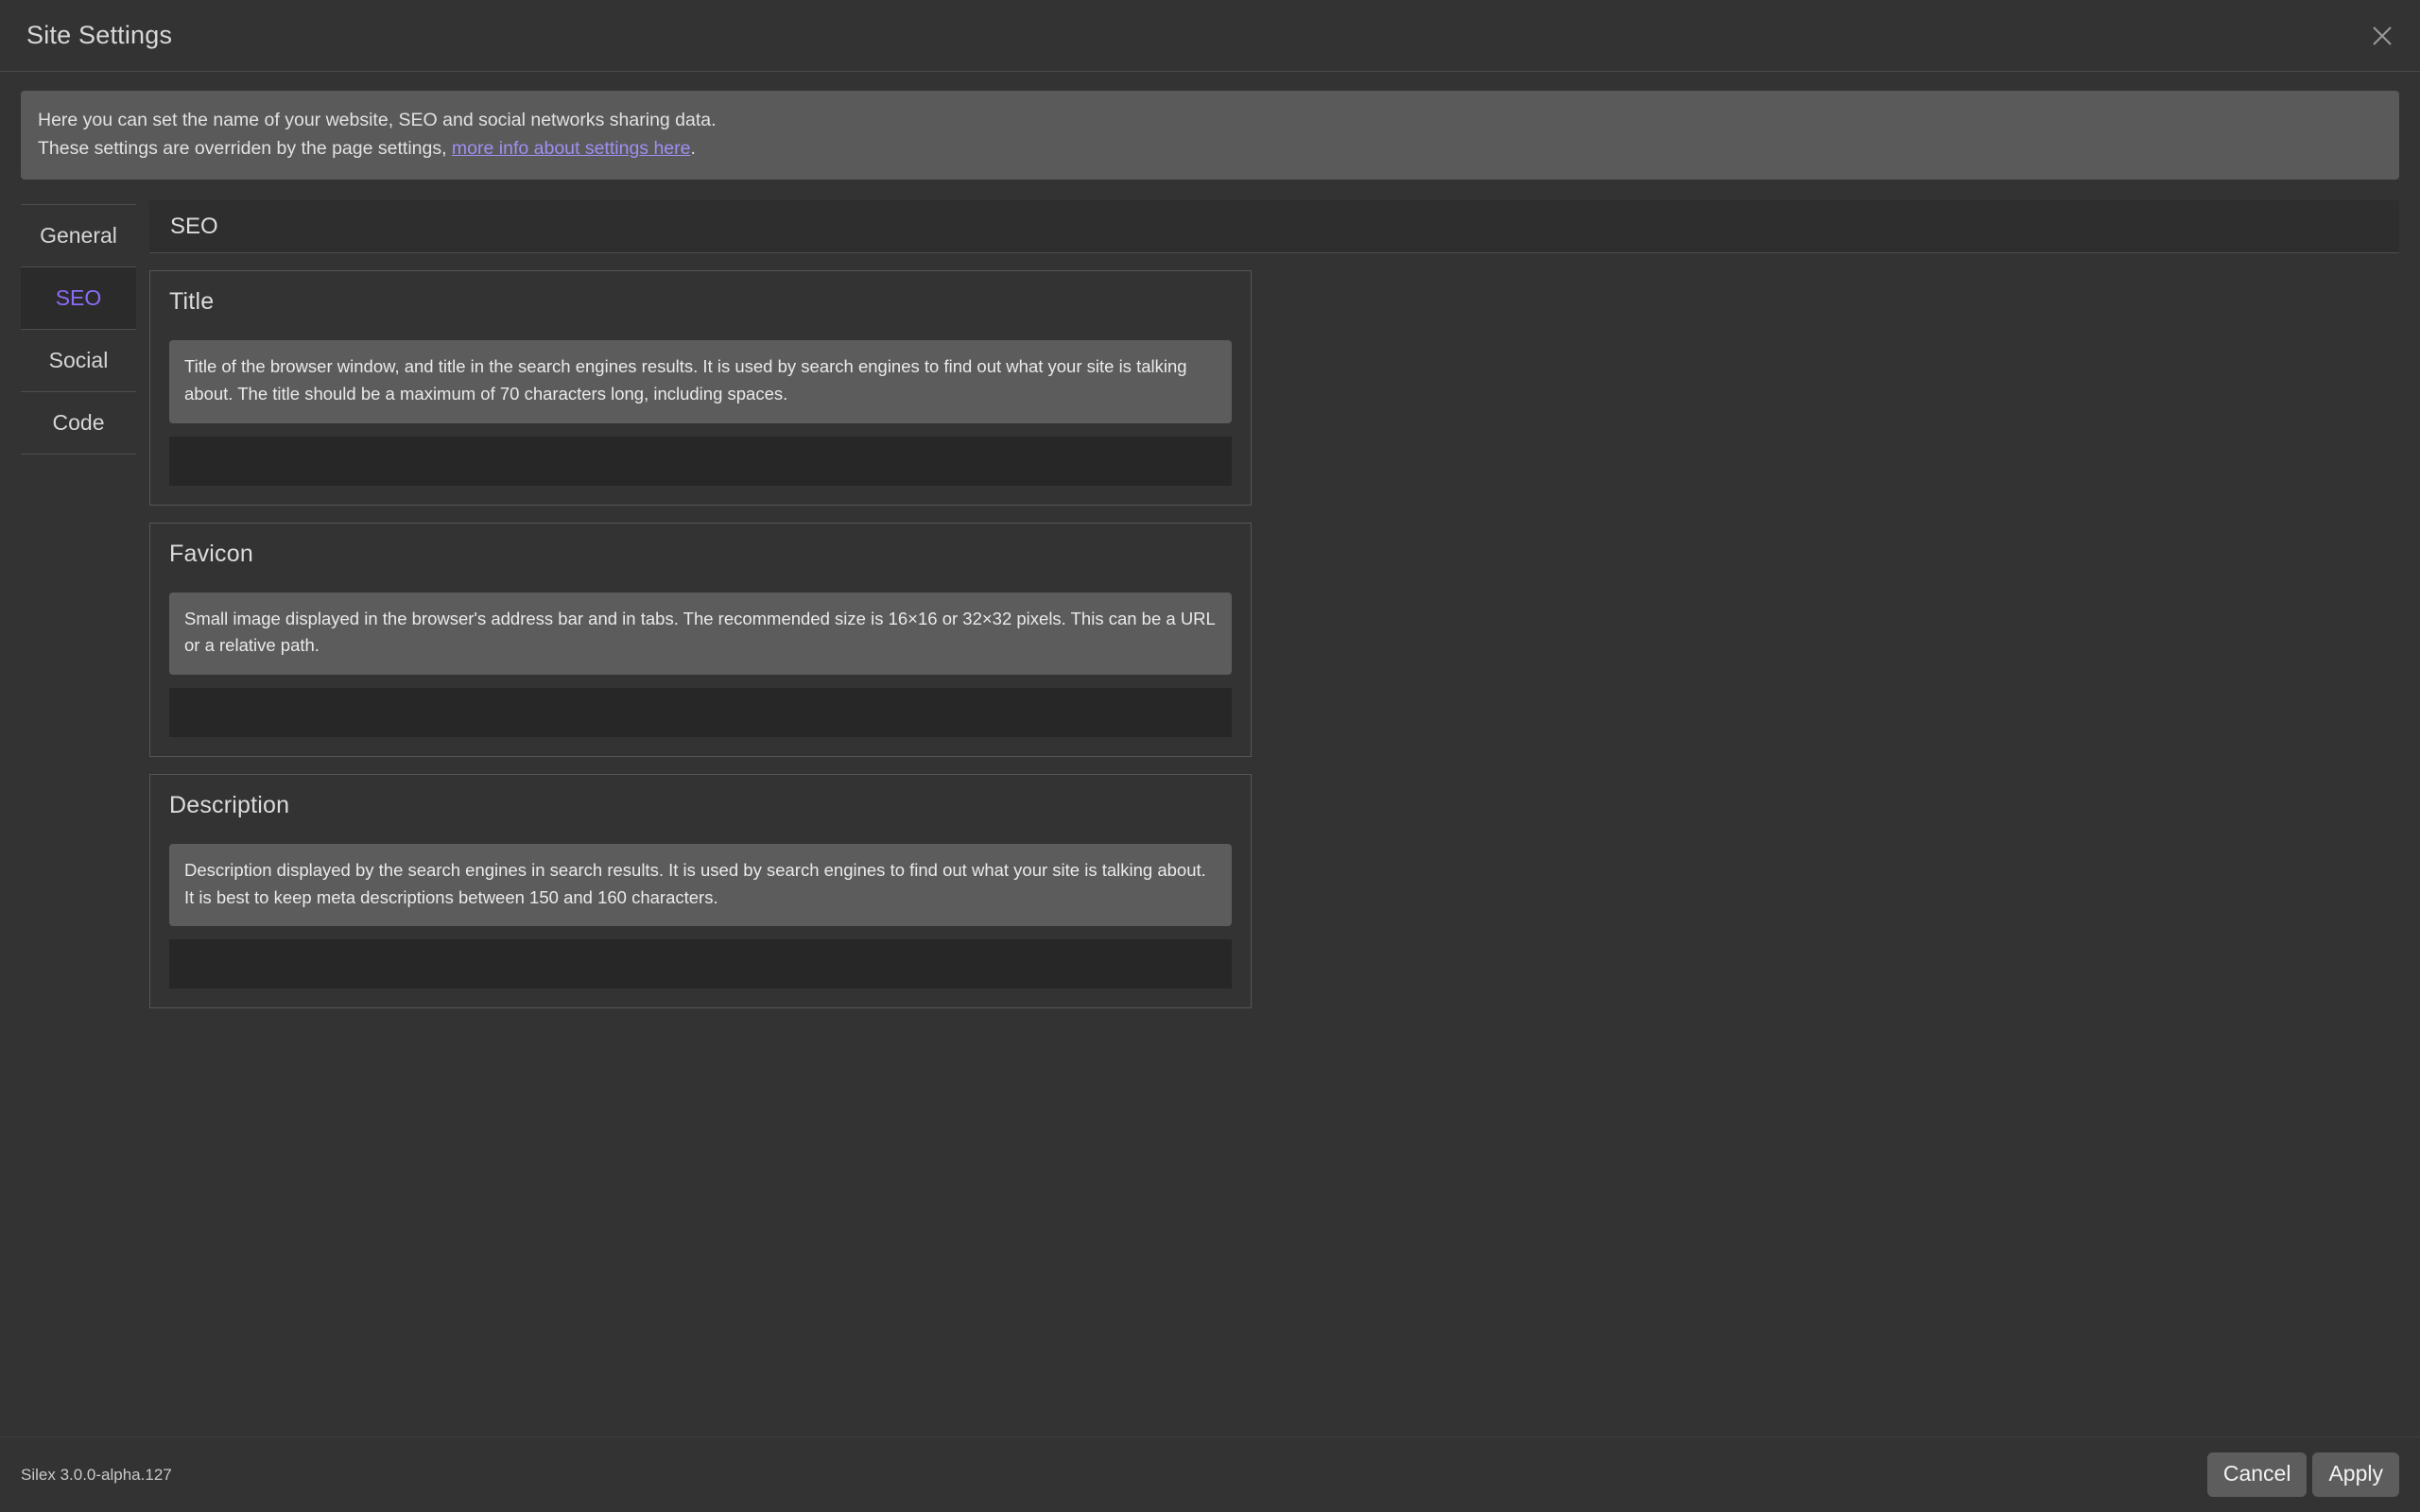 The width and height of the screenshot is (2420, 1512). I want to click on fieldset-legend: Title, so click(192, 302).